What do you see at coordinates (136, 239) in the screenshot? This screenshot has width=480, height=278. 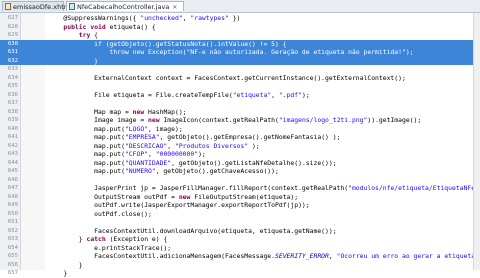 I see `code-token: (Exception e) {` at bounding box center [136, 239].